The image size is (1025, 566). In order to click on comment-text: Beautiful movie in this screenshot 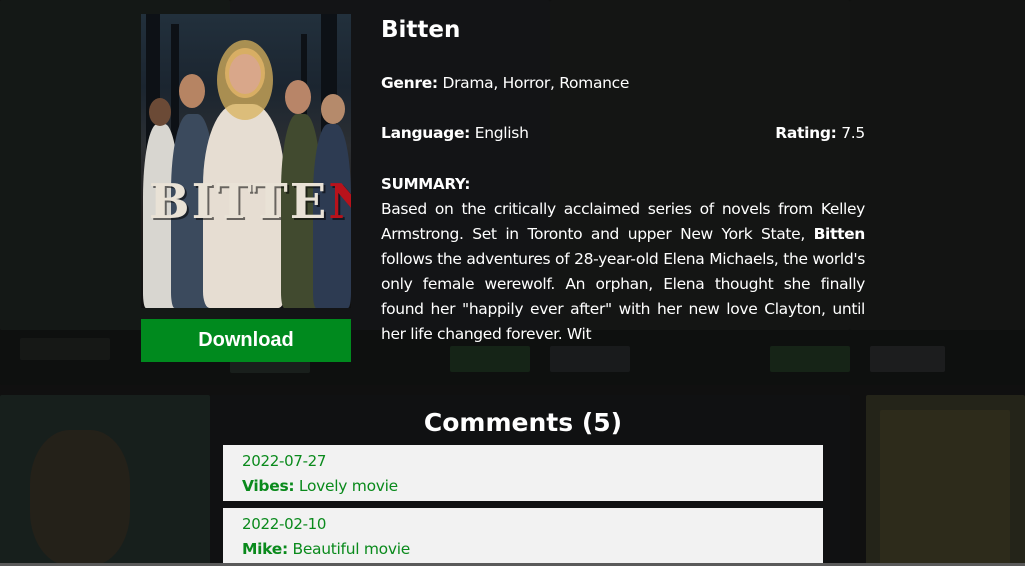, I will do `click(351, 549)`.